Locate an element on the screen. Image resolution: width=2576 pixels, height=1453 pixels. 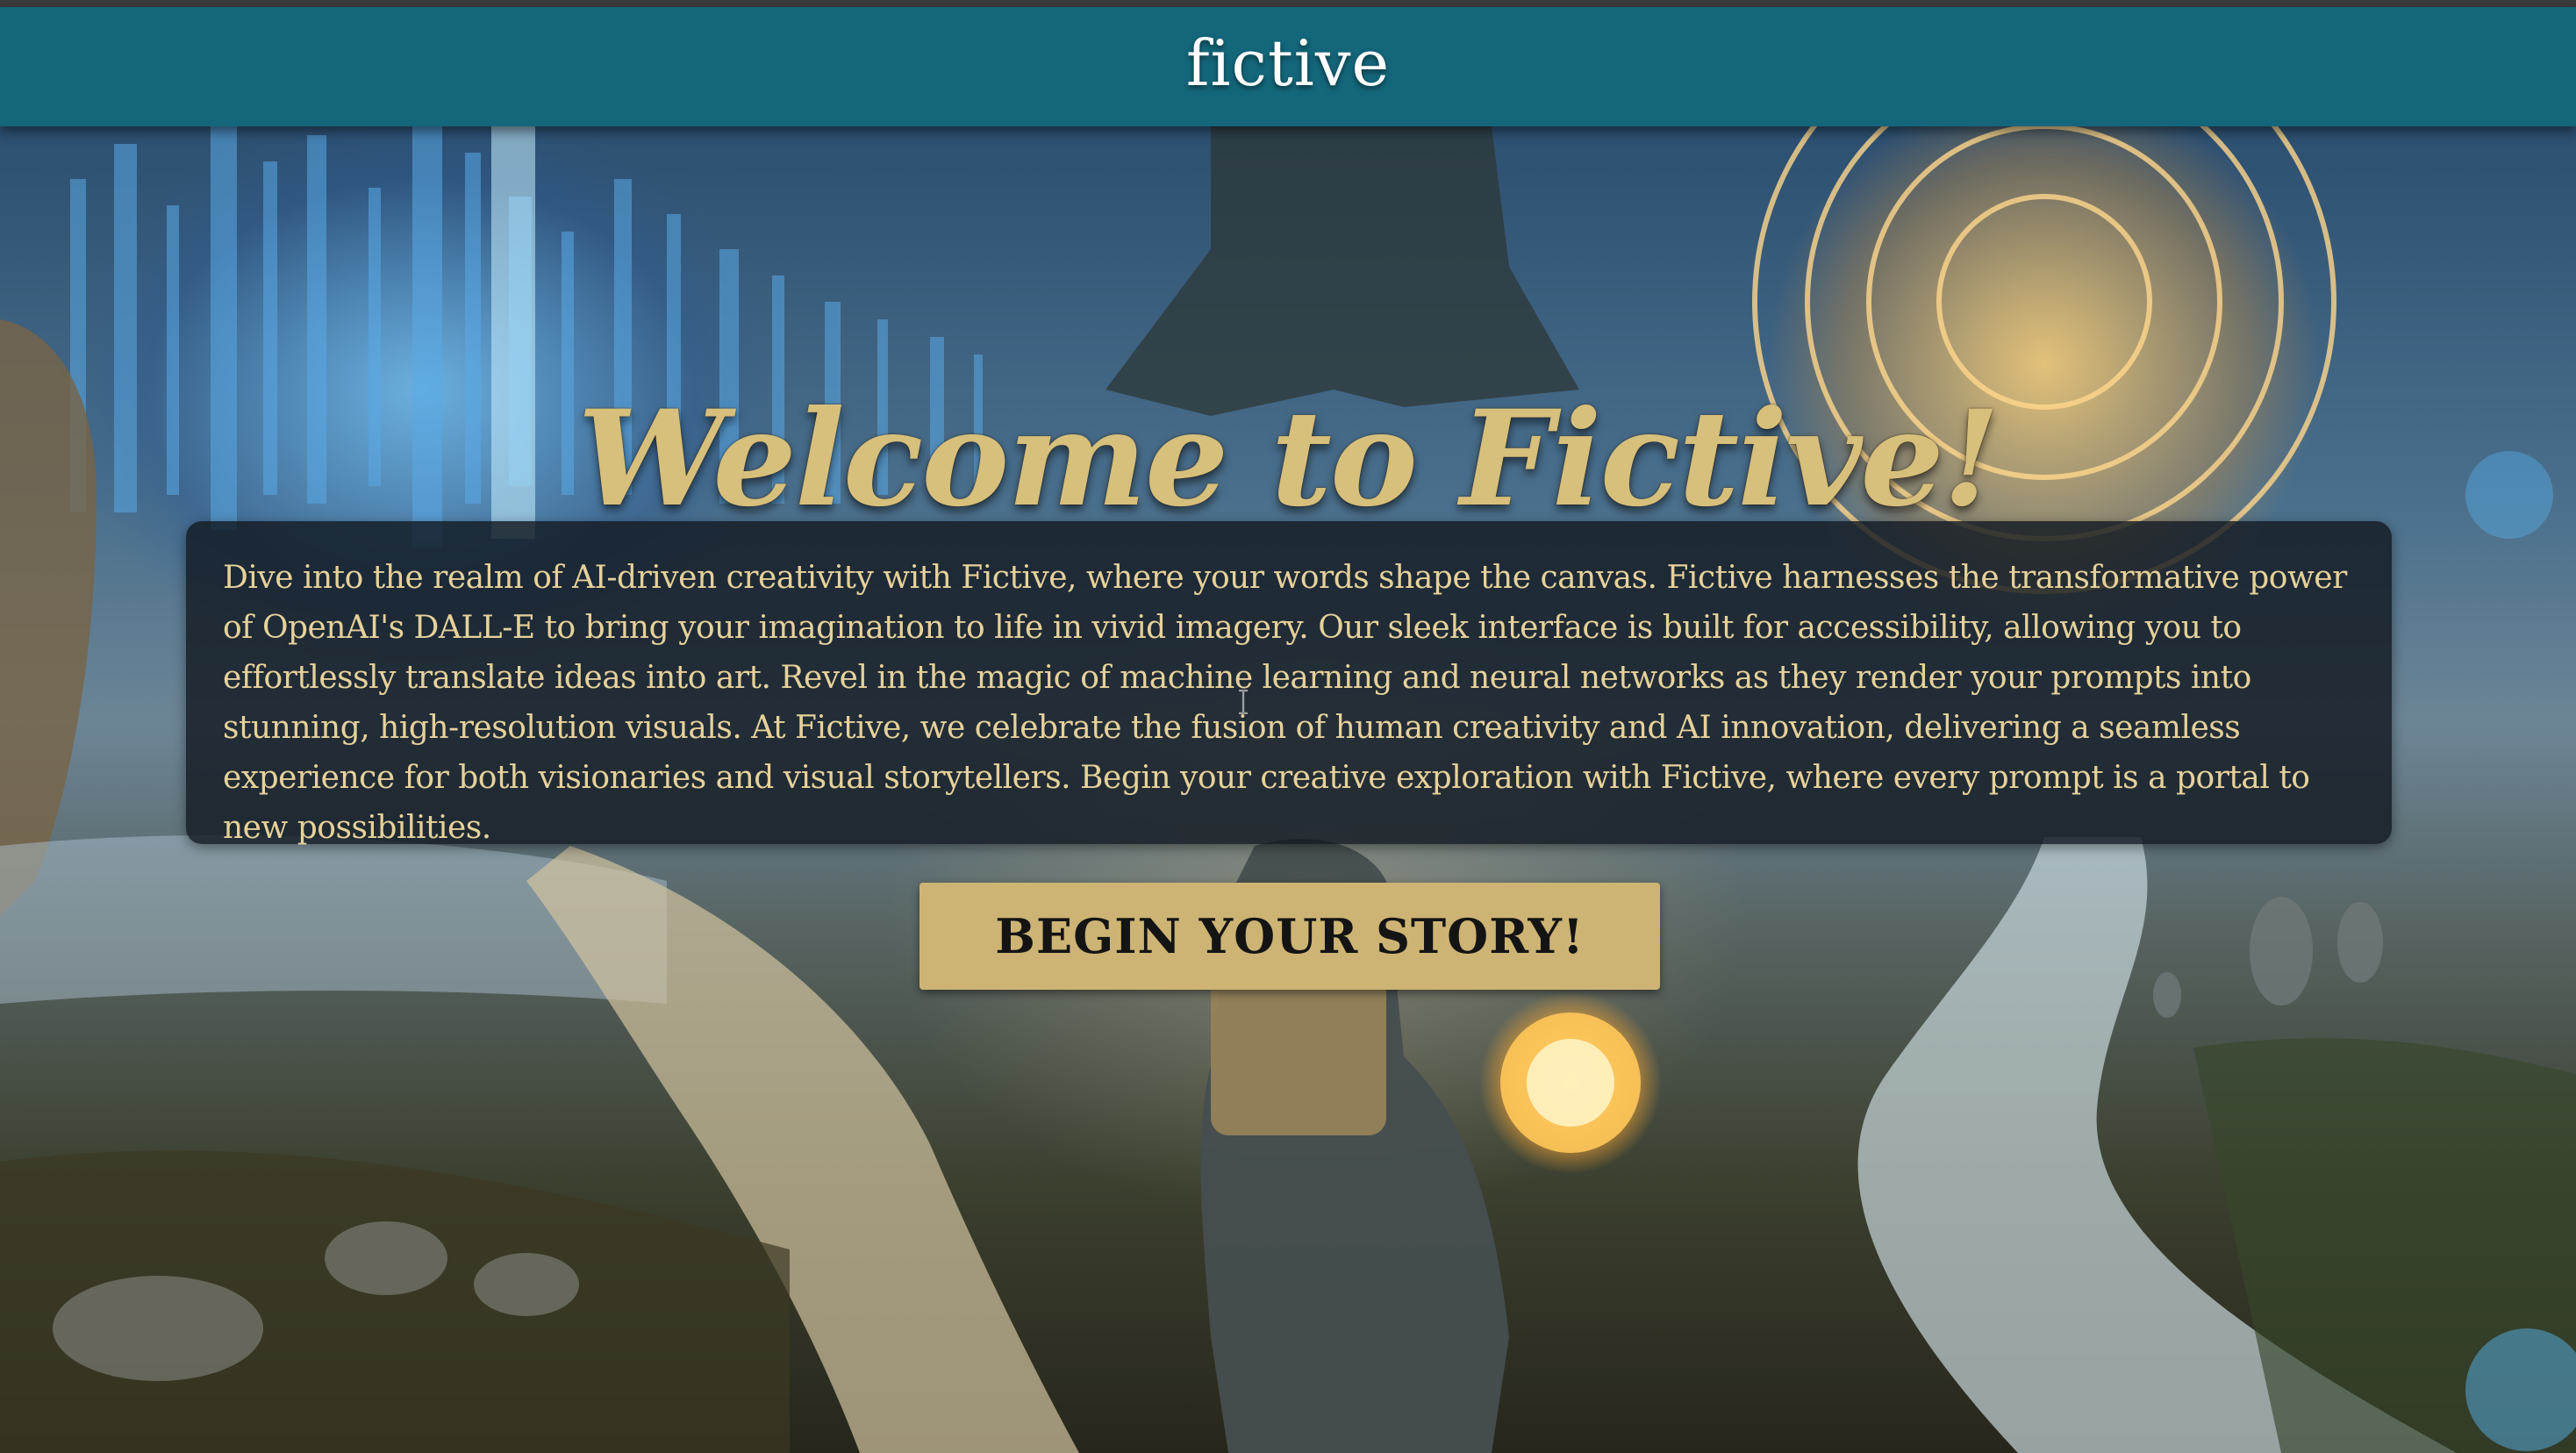
begin-story-button: Begin Your Story! is located at coordinates (1289, 936).